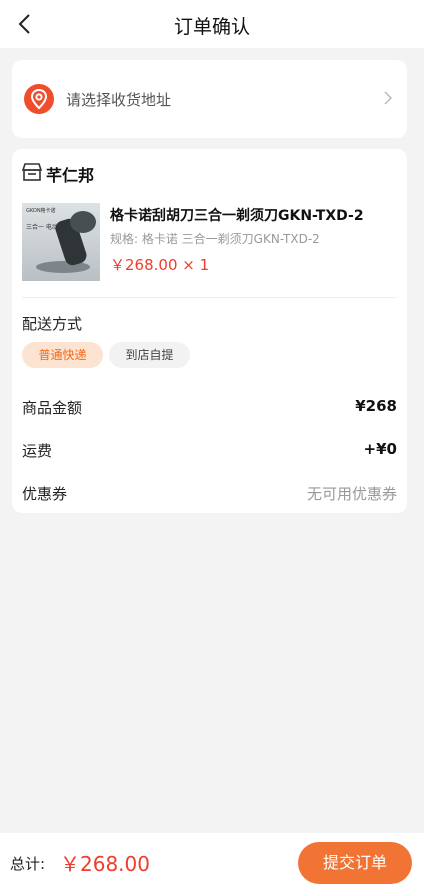 This screenshot has height=887, width=424. What do you see at coordinates (28, 864) in the screenshot?
I see `total-label: 总计:` at bounding box center [28, 864].